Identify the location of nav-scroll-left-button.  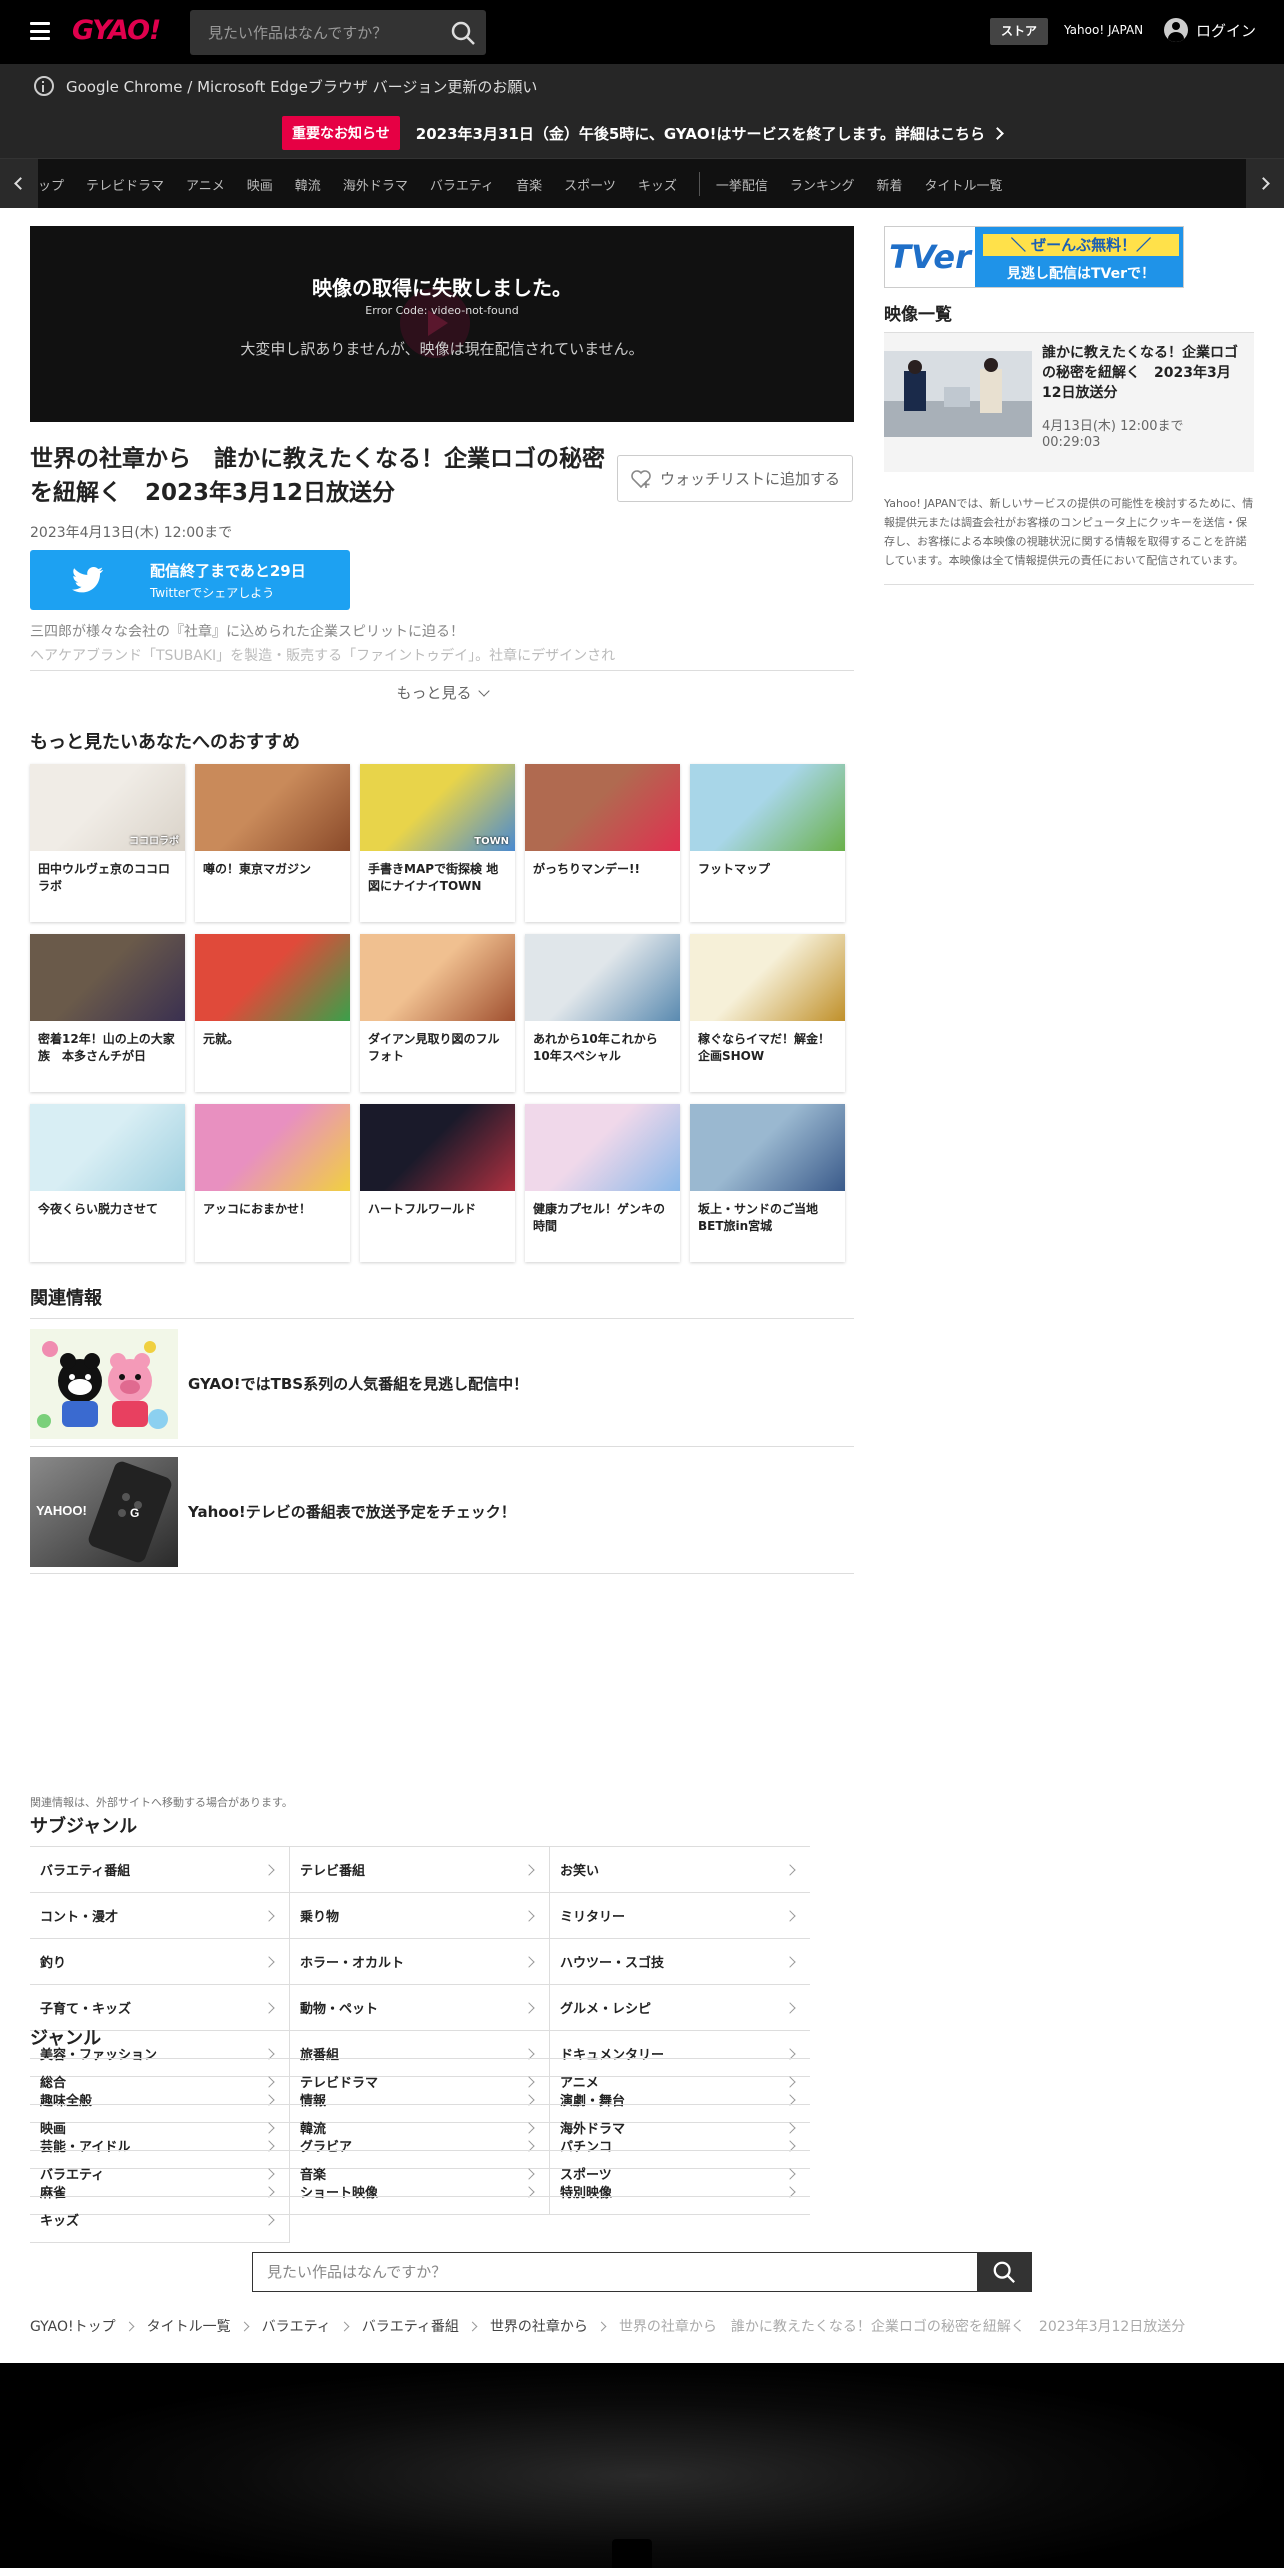
(19, 184).